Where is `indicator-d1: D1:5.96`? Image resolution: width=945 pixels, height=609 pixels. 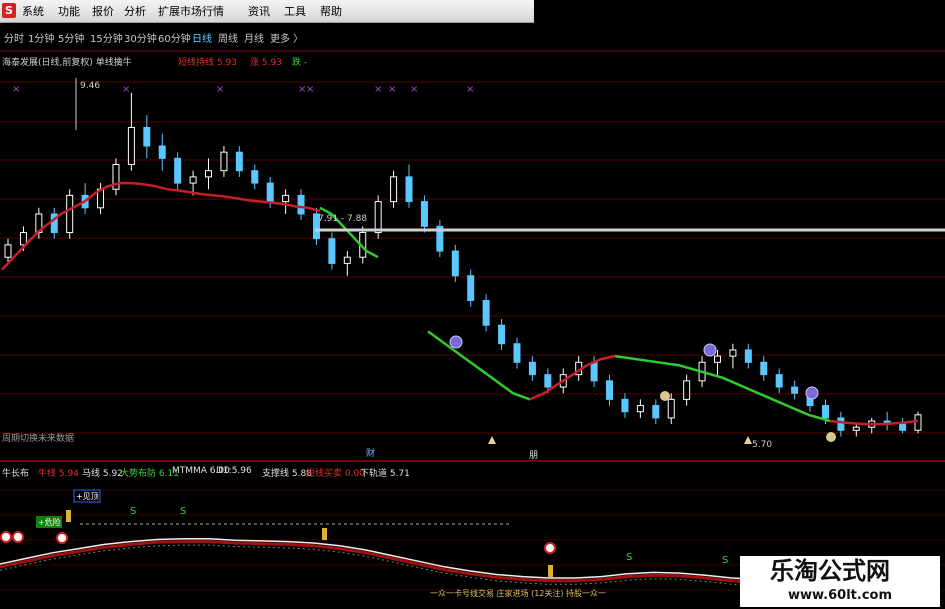
indicator-d1: D1:5.96 is located at coordinates (234, 471).